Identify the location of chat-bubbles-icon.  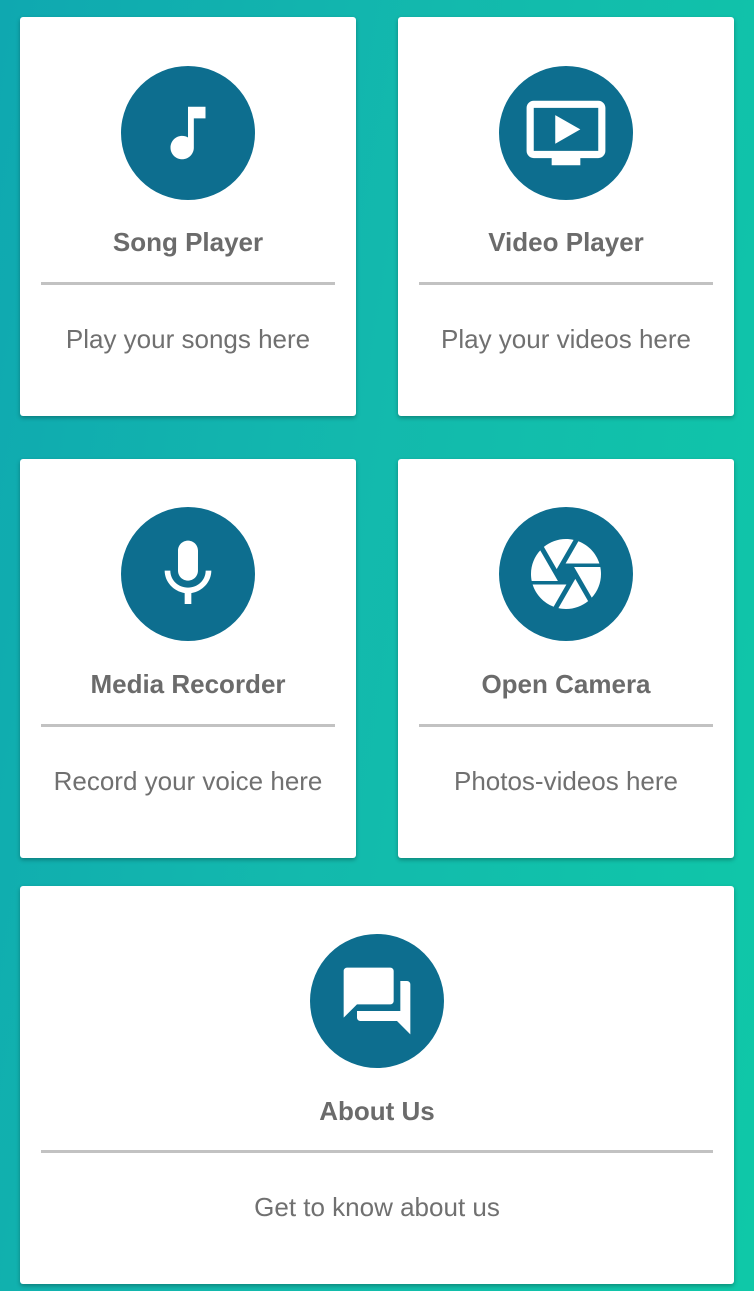
(377, 1001).